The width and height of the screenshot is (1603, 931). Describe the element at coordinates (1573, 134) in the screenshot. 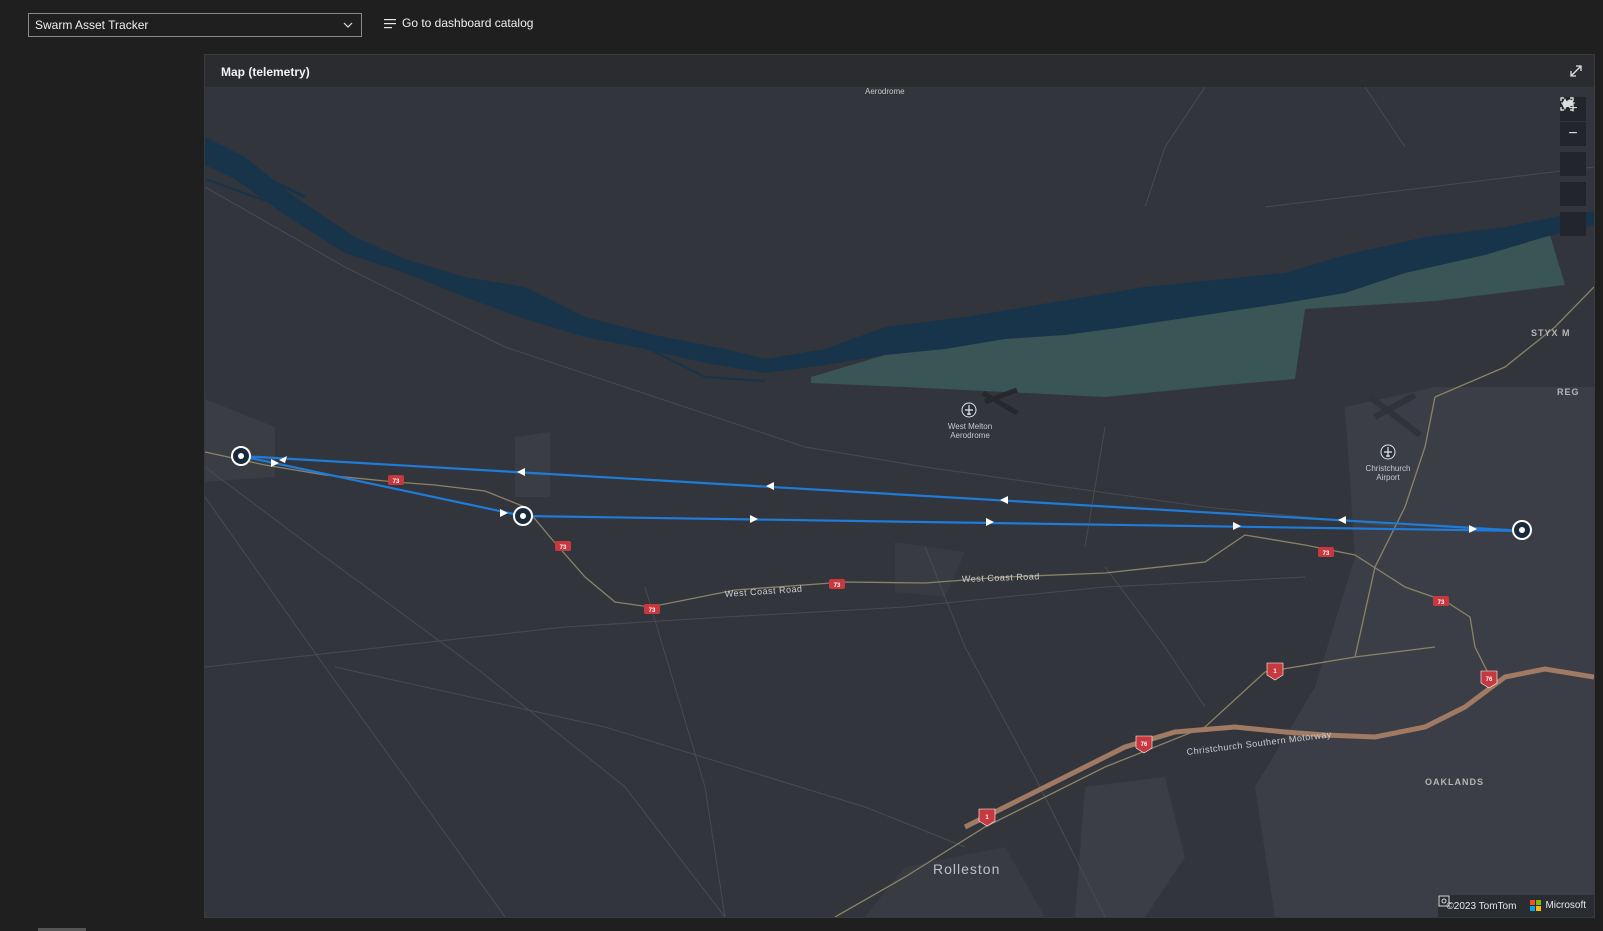

I see `zoom-out-button: −` at that location.